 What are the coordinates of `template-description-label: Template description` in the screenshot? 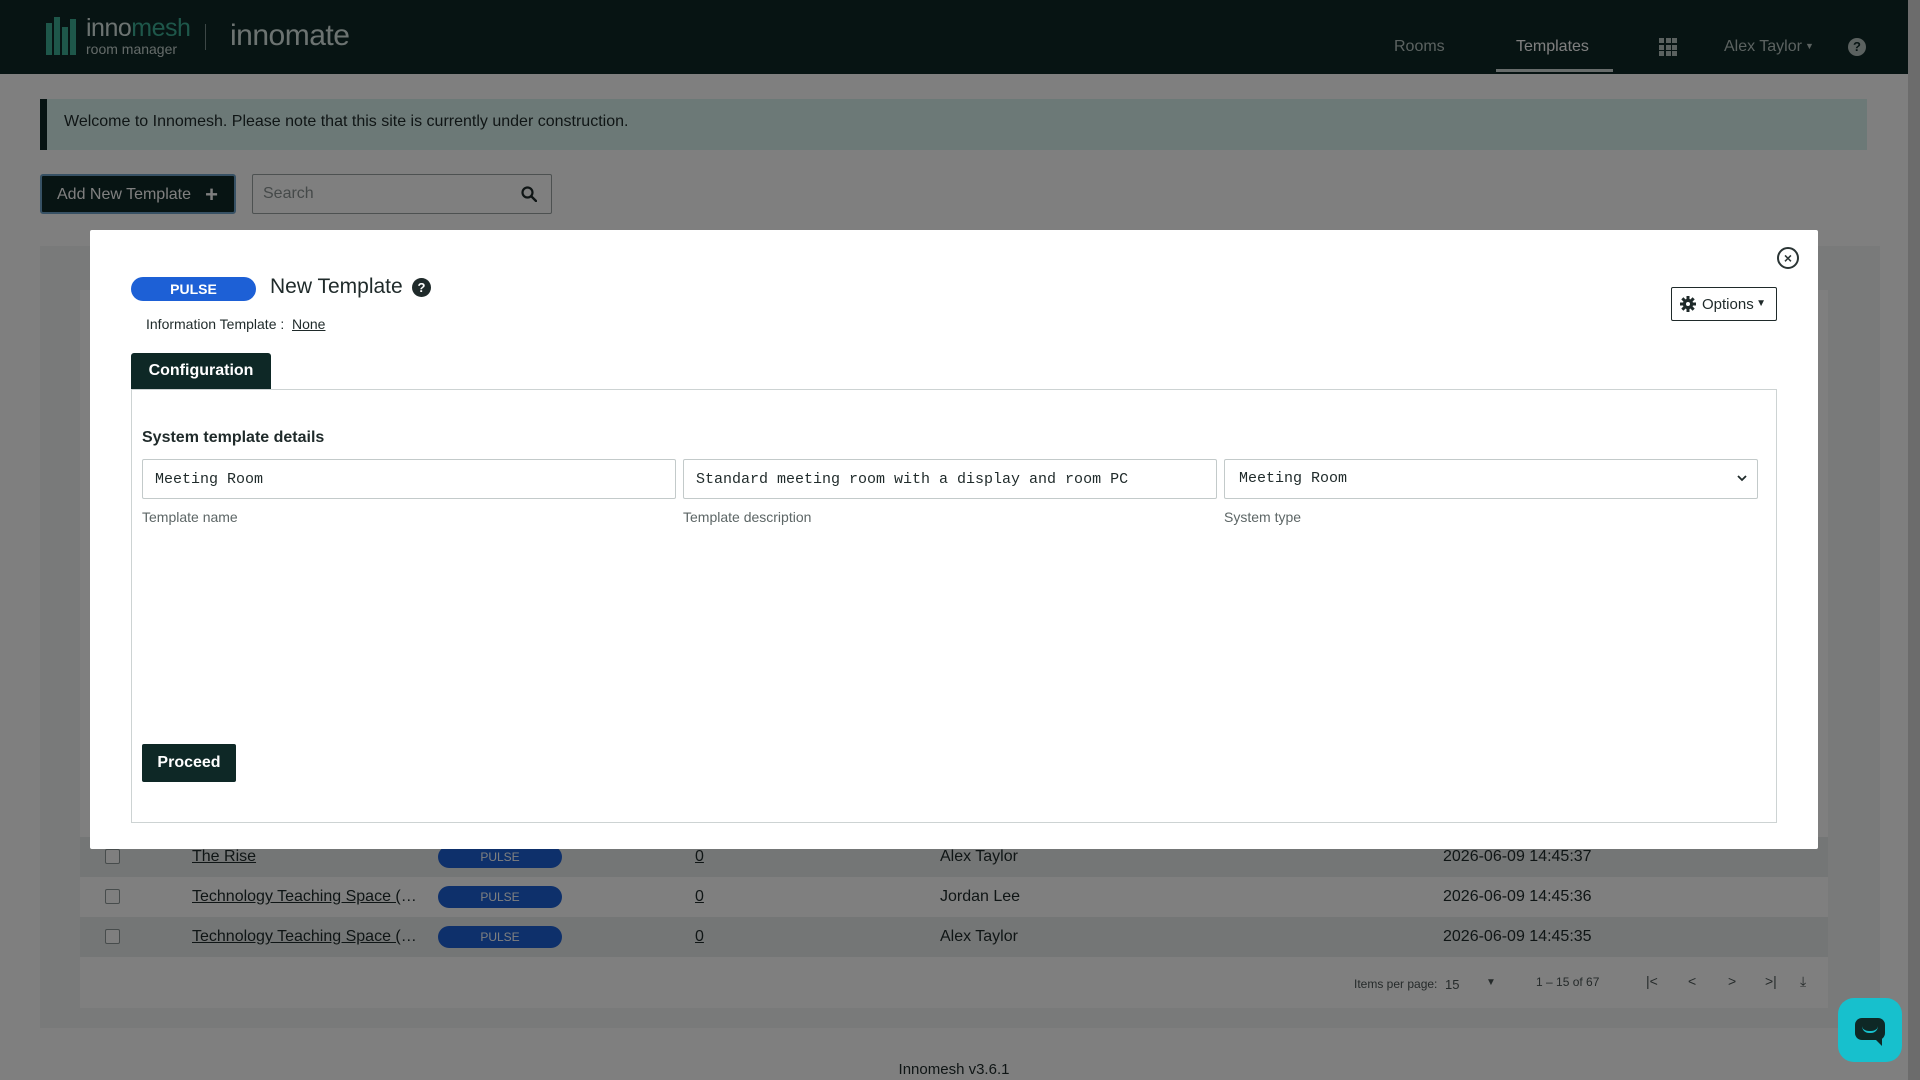 It's located at (747, 517).